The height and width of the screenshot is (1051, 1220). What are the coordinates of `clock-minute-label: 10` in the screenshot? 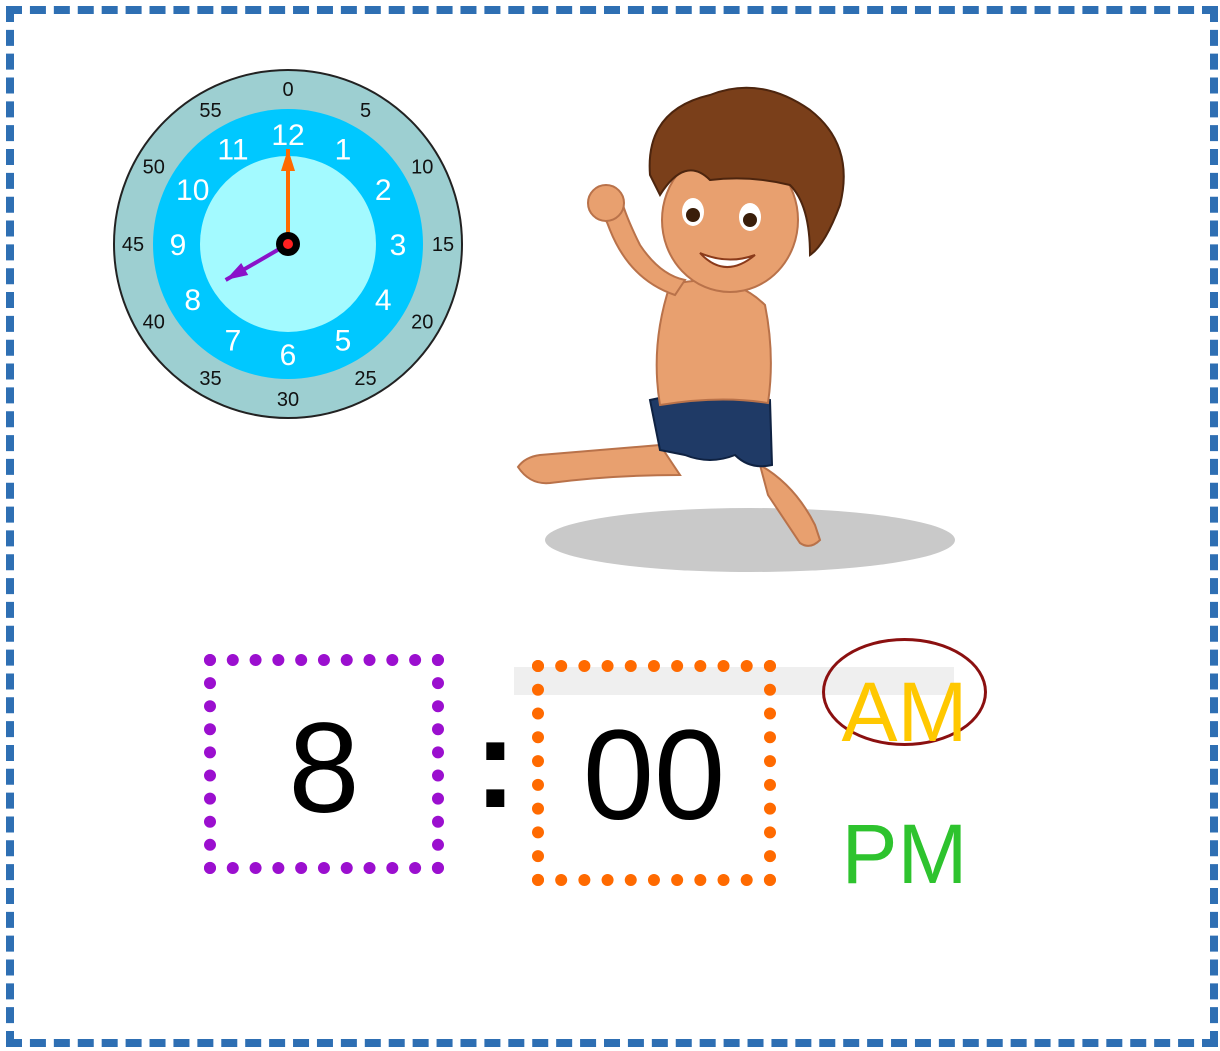 It's located at (422, 168).